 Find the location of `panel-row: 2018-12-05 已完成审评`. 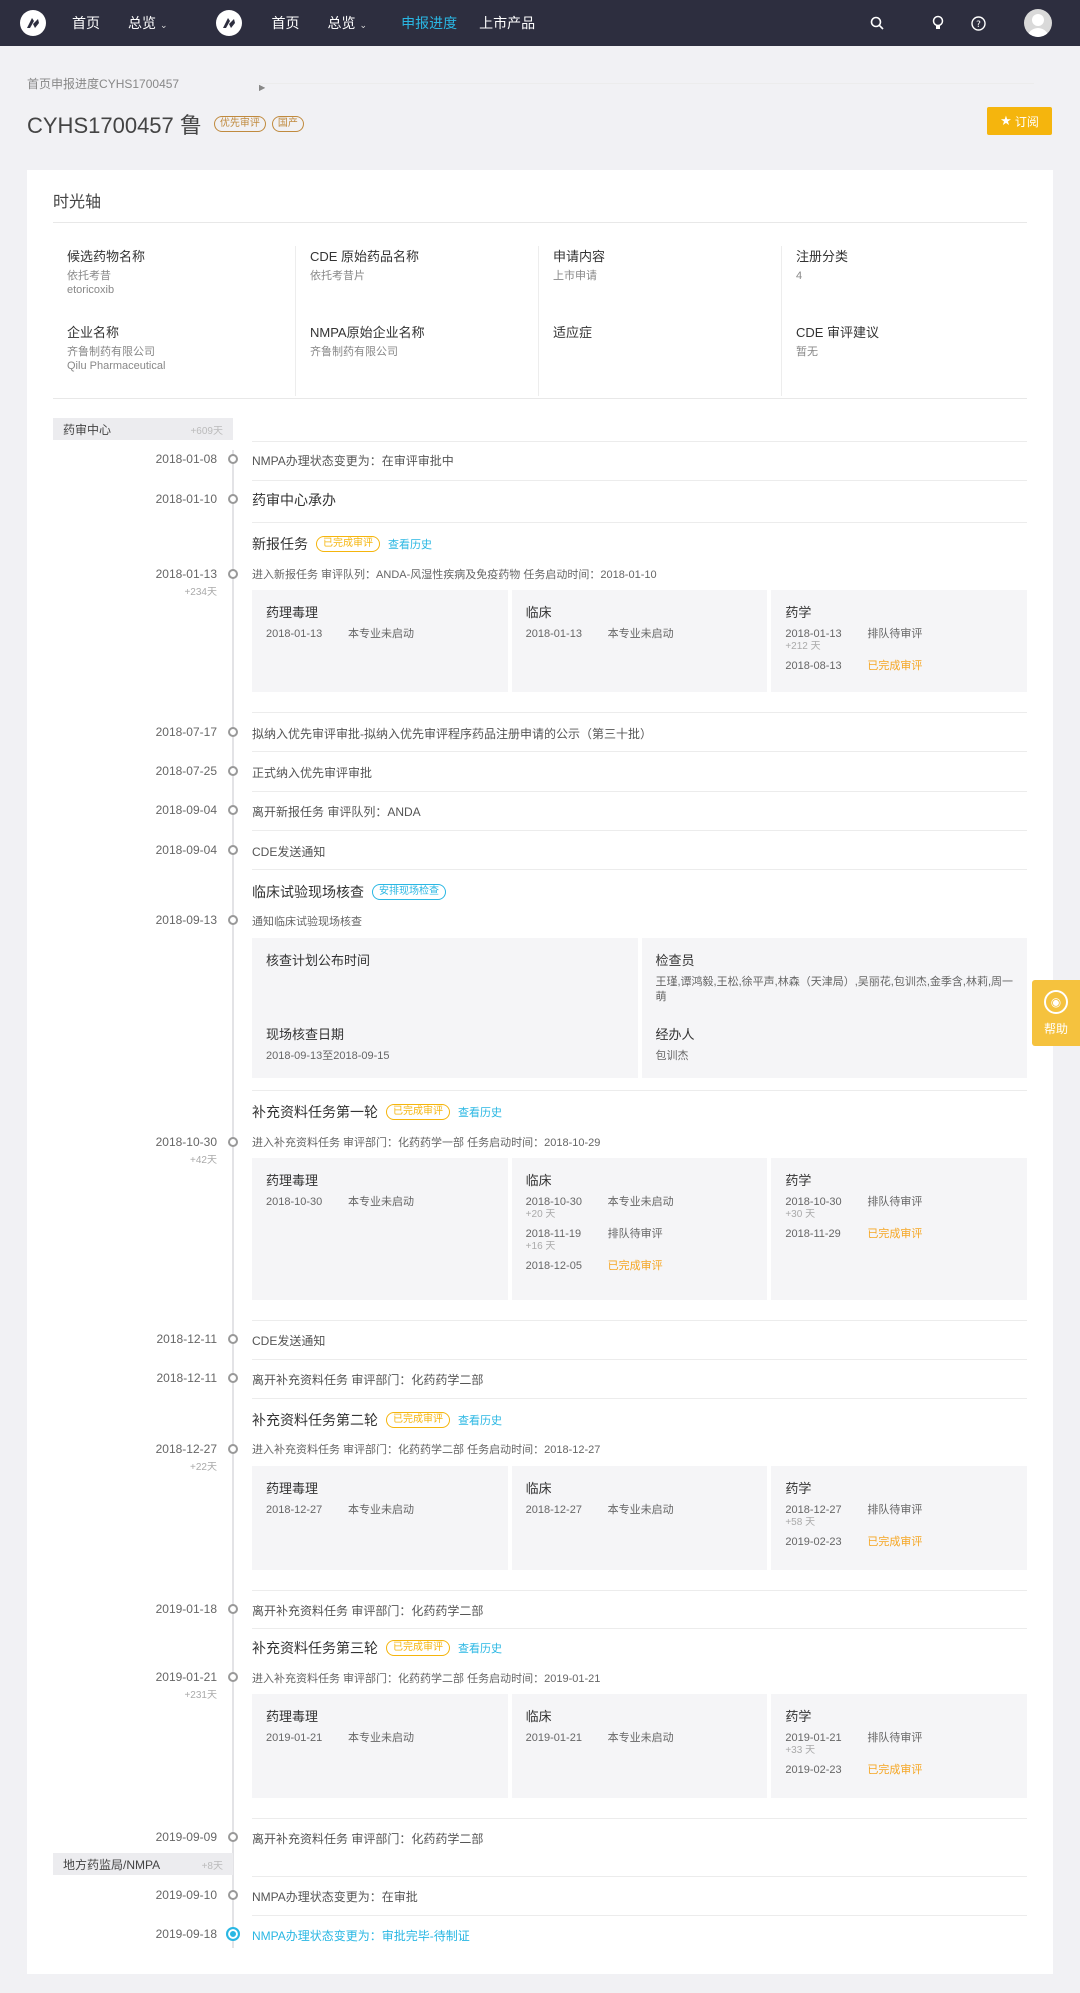

panel-row: 2018-12-05 已完成审评 is located at coordinates (640, 1266).